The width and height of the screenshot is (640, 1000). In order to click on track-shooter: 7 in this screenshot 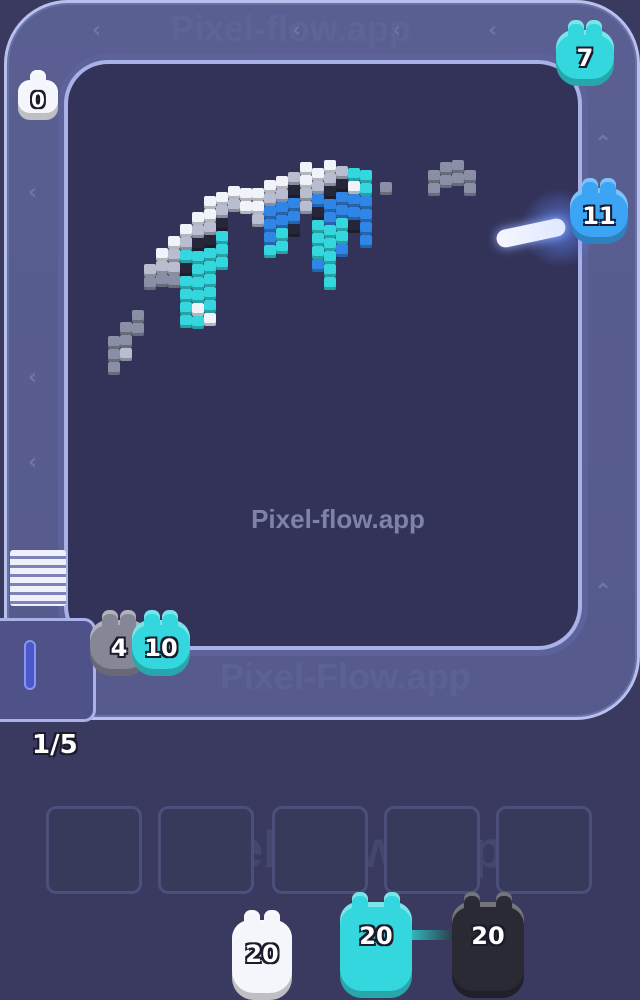, I will do `click(585, 53)`.